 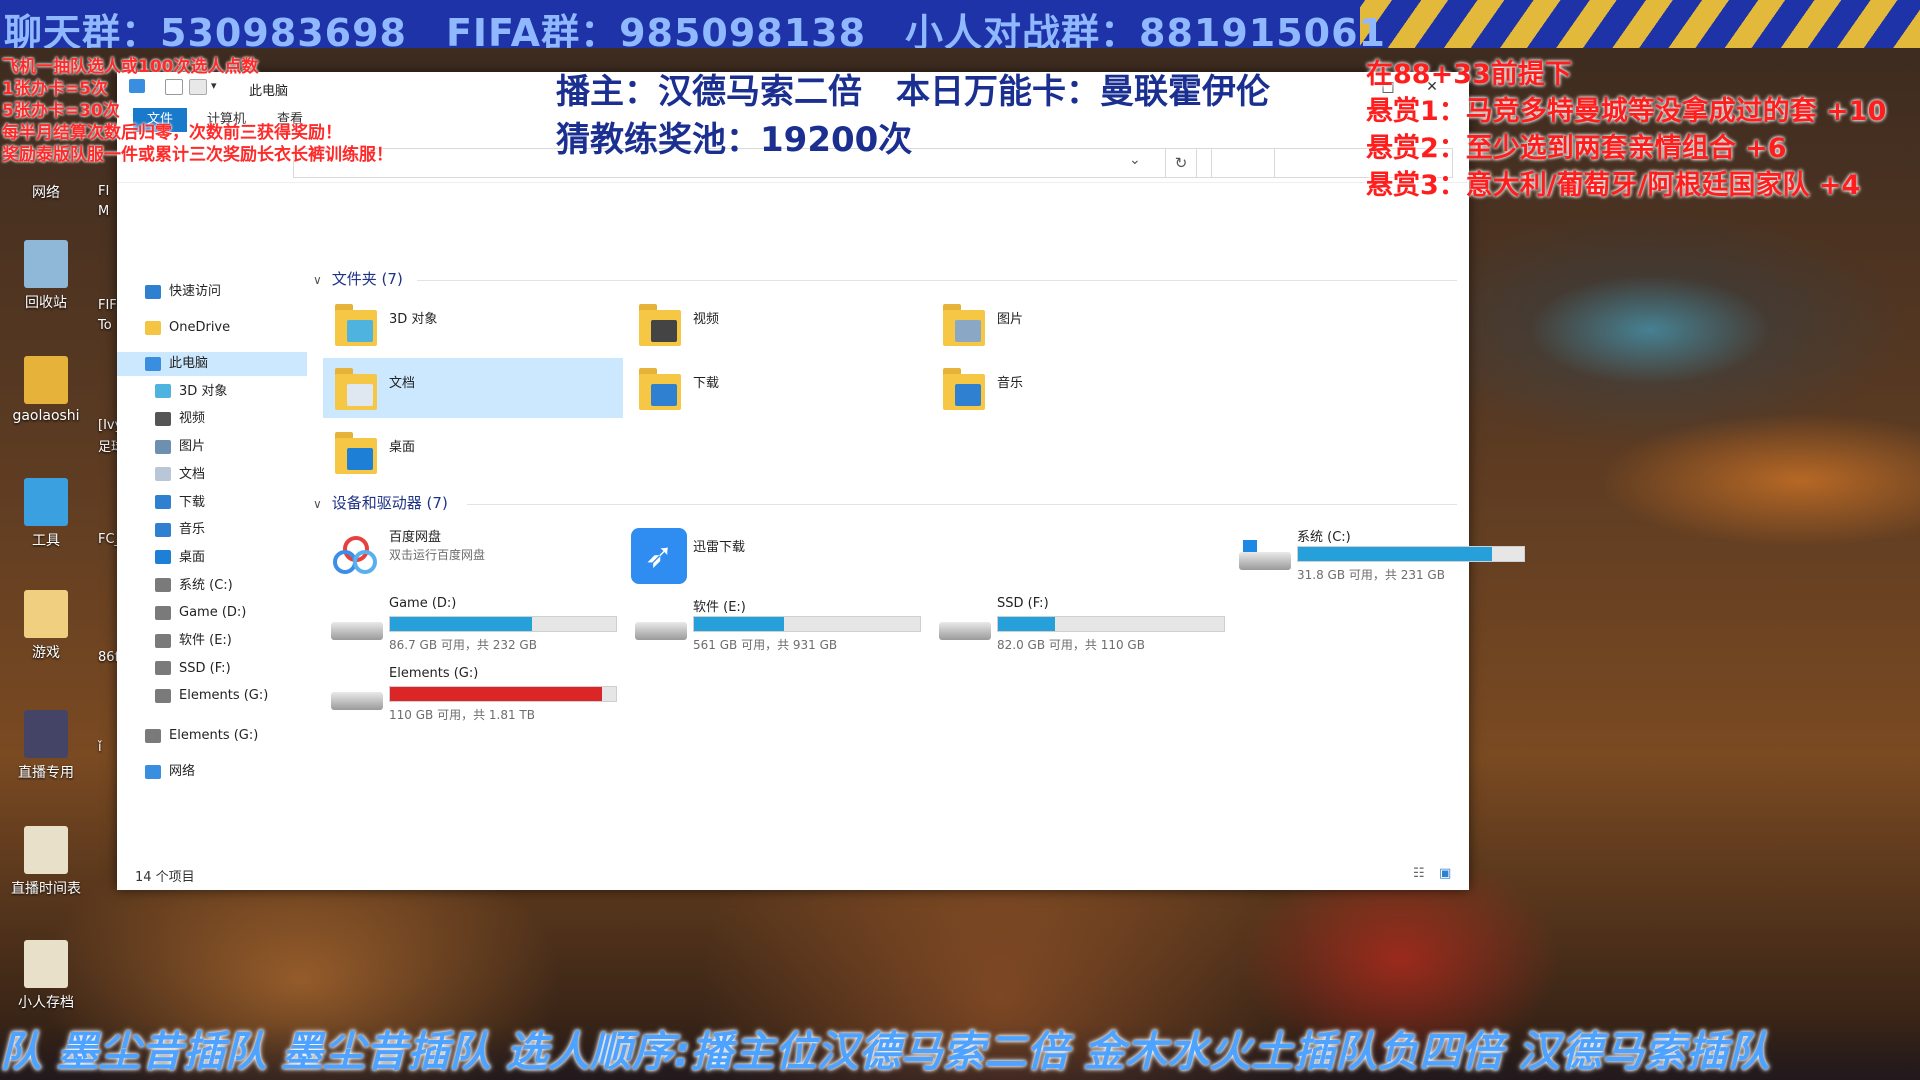 What do you see at coordinates (100, 747) in the screenshot?
I see `desktop-icon-label-partial: ǐ` at bounding box center [100, 747].